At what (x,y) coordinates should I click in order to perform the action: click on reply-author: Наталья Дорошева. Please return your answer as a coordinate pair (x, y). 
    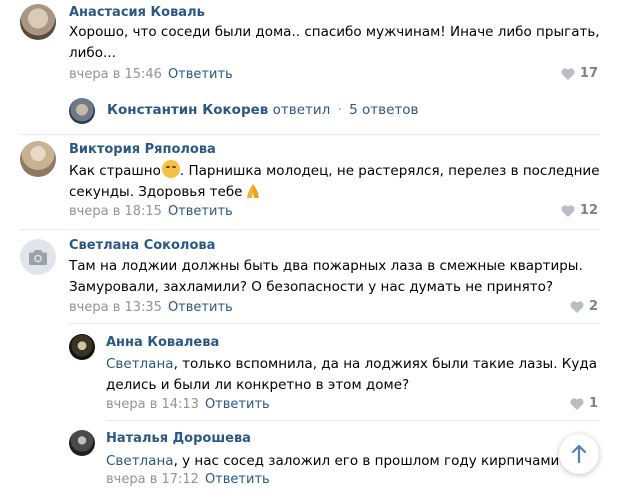
    Looking at the image, I should click on (178, 438).